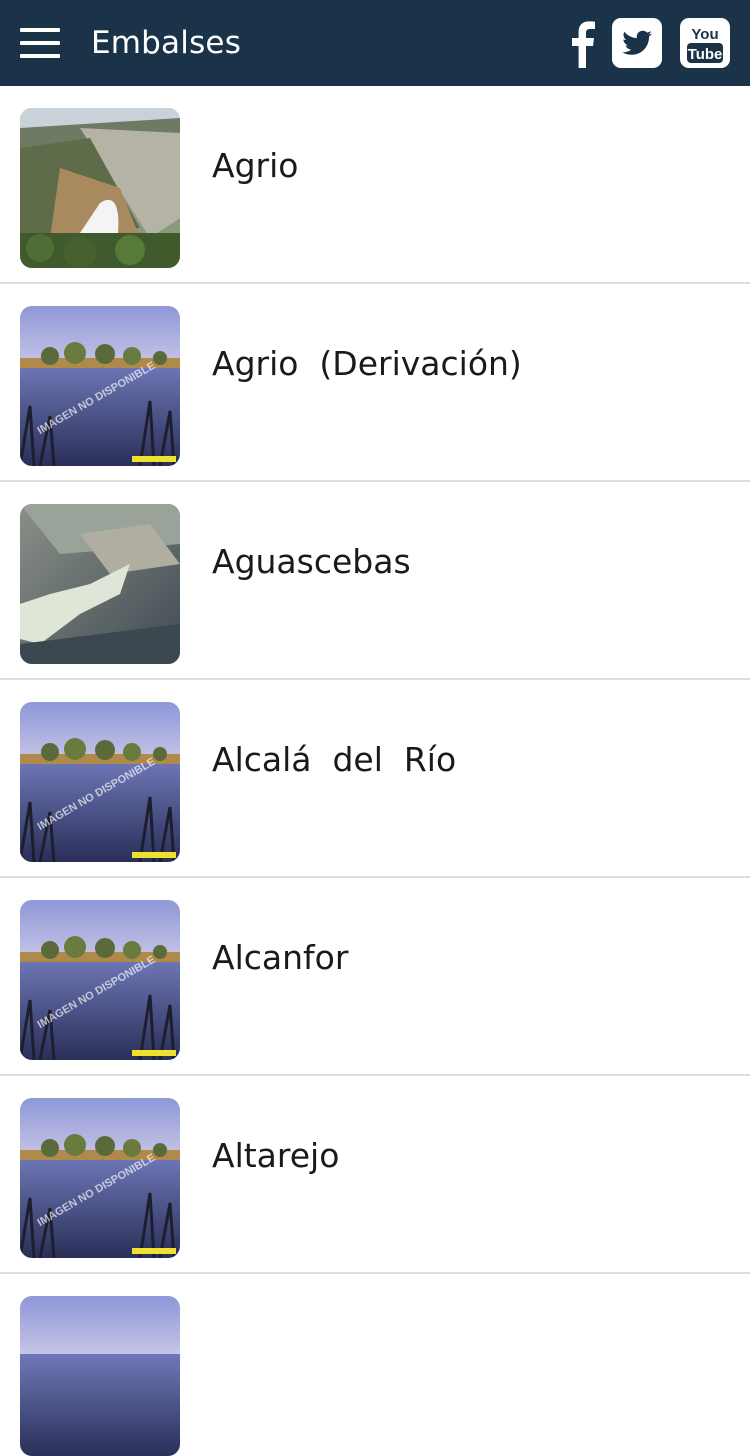 The width and height of the screenshot is (750, 1456). I want to click on list-item: Agrio, so click(375, 185).